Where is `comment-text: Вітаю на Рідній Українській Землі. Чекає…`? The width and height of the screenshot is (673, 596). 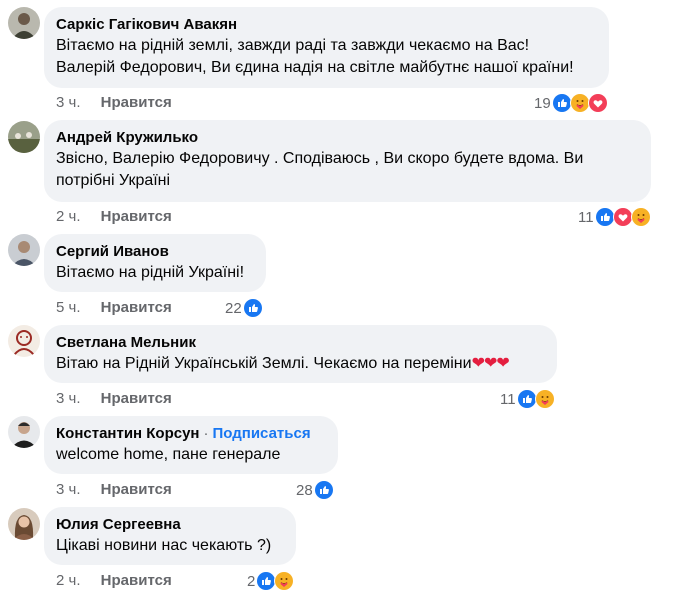
comment-text: Вітаю на Рідній Українській Землі. Чекає… is located at coordinates (264, 363).